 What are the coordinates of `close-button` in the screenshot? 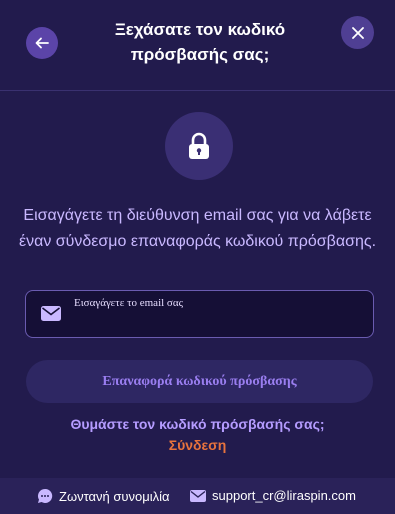 It's located at (357, 32).